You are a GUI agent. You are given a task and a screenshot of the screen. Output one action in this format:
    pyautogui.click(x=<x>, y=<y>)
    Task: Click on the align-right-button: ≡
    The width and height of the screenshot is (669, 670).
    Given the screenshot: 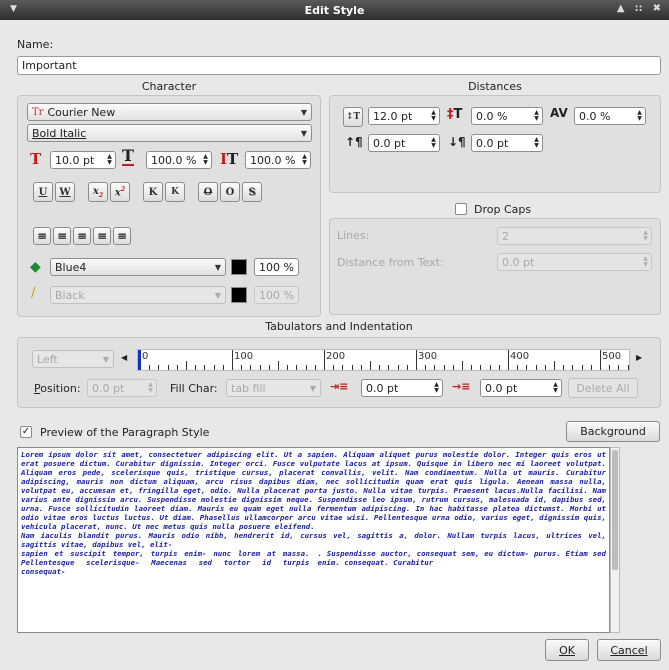 What is the action you would take?
    pyautogui.click(x=82, y=236)
    